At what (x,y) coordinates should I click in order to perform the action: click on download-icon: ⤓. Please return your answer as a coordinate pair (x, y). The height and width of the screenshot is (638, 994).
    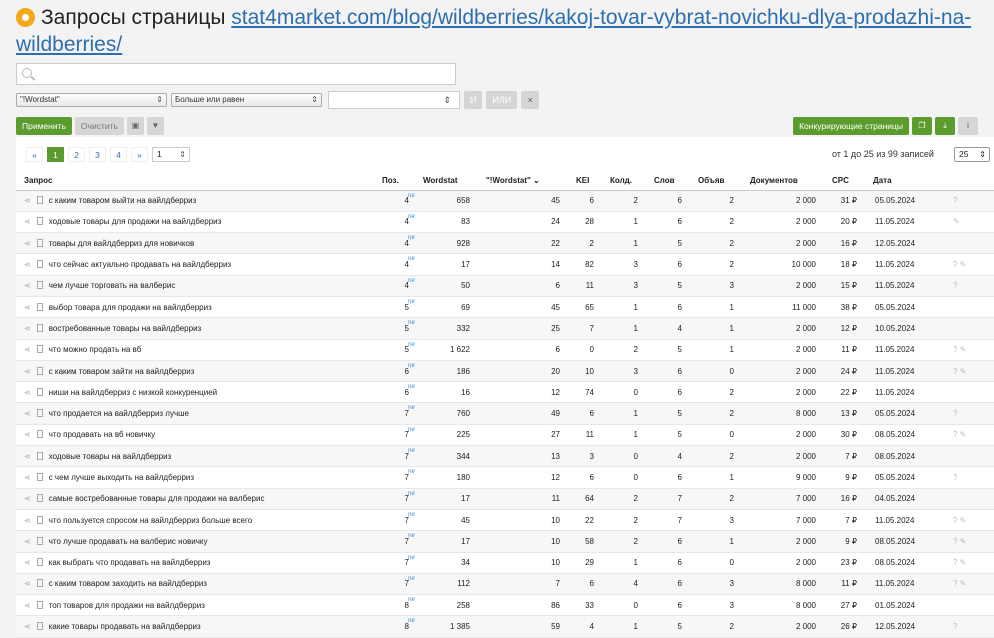
    Looking at the image, I should click on (945, 126).